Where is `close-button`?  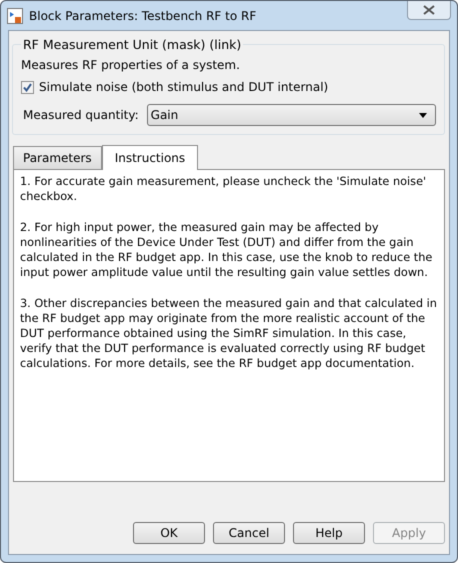 close-button is located at coordinates (429, 10).